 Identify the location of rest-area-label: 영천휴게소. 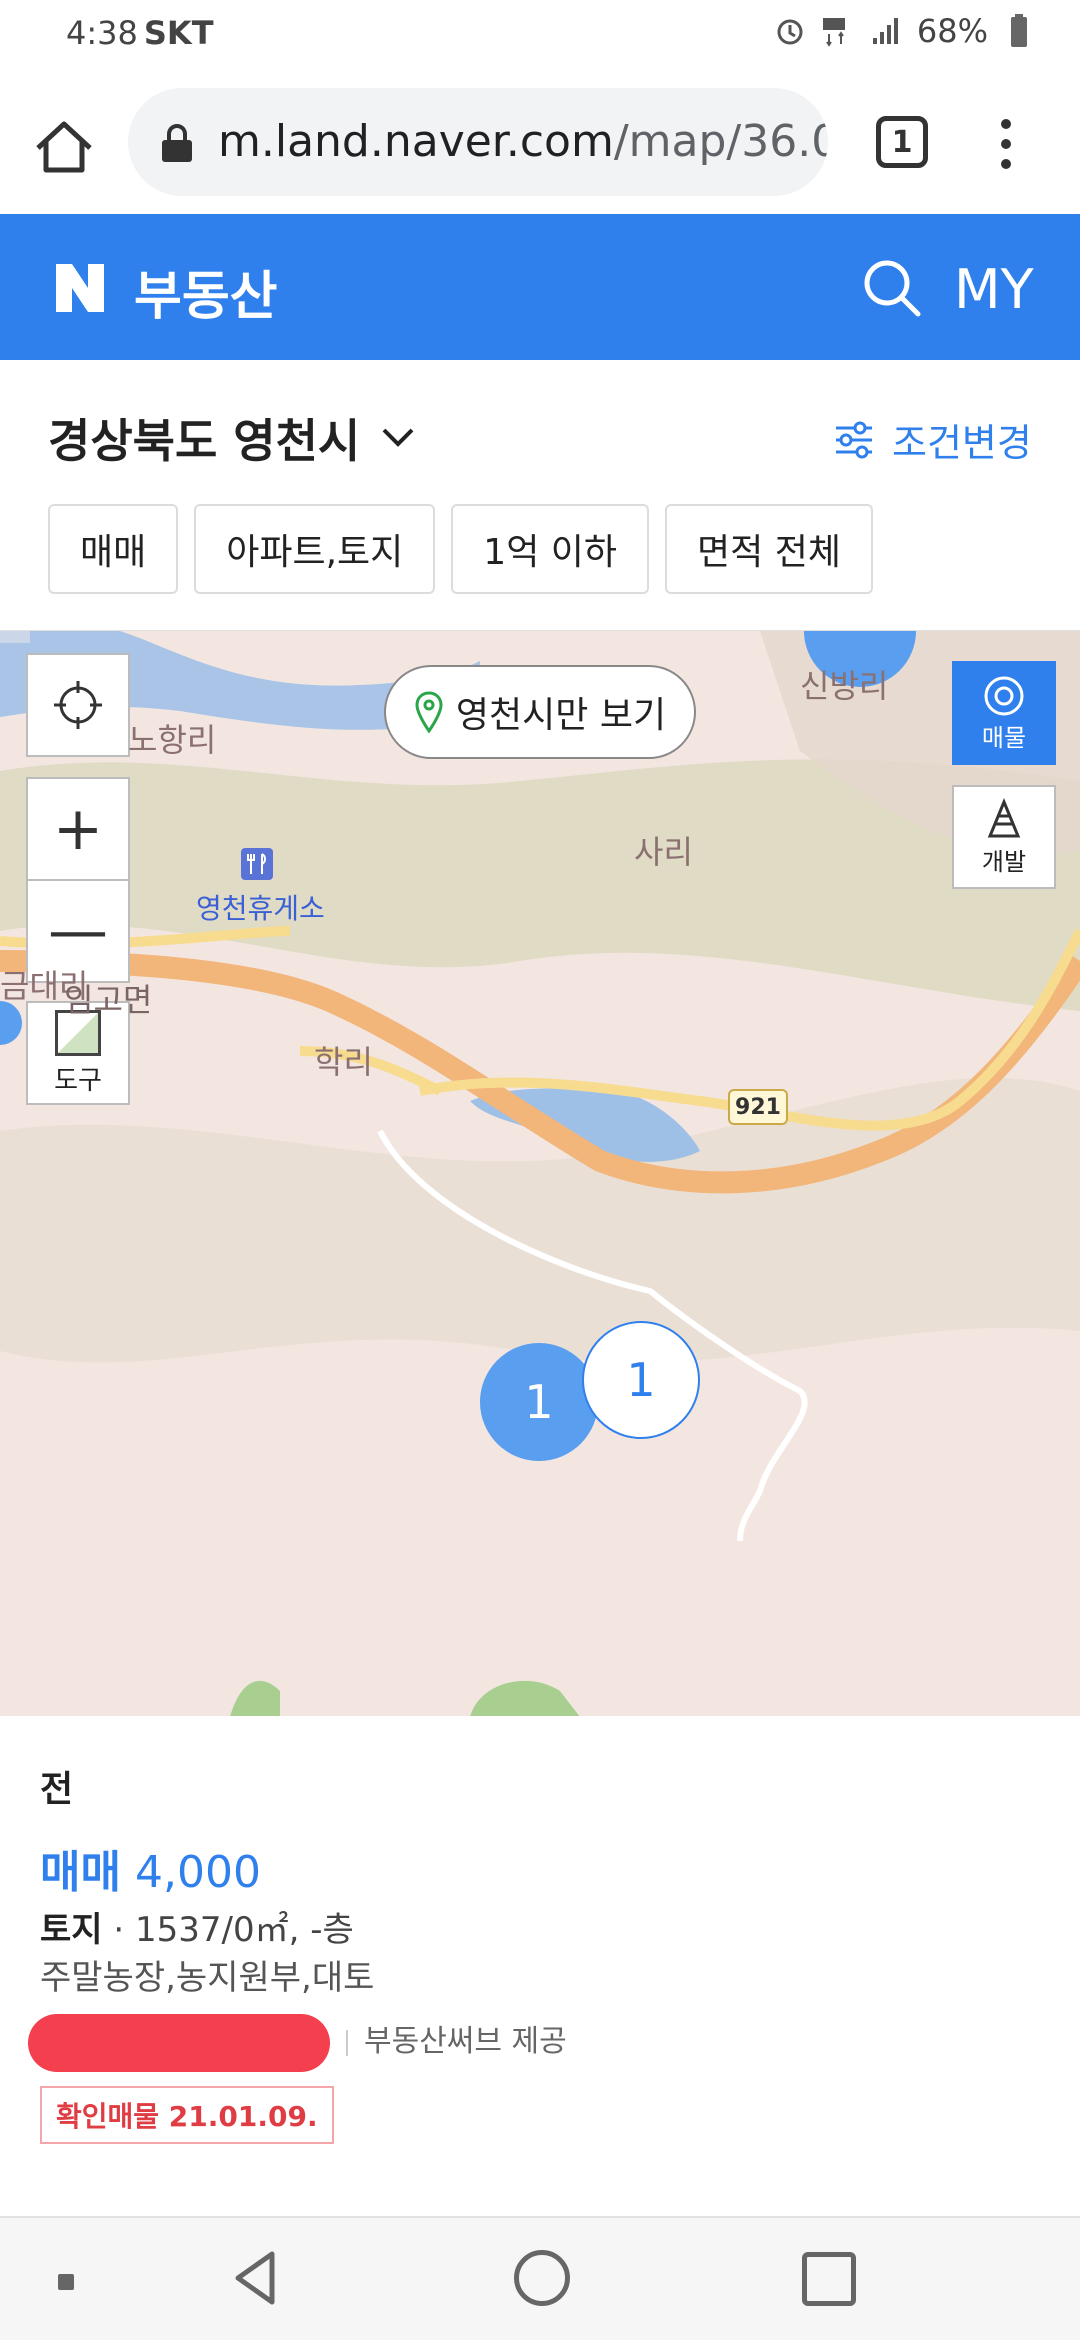
(260, 908).